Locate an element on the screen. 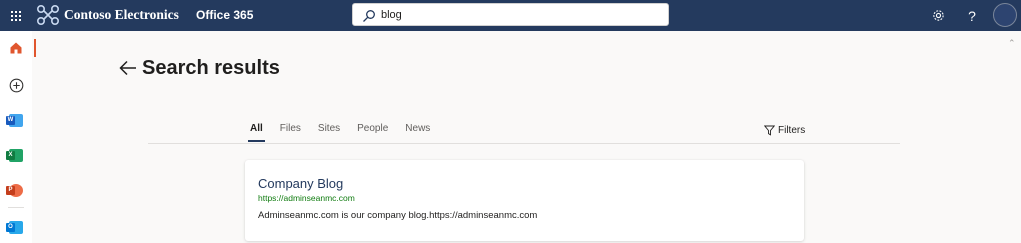  search-input is located at coordinates (521, 15).